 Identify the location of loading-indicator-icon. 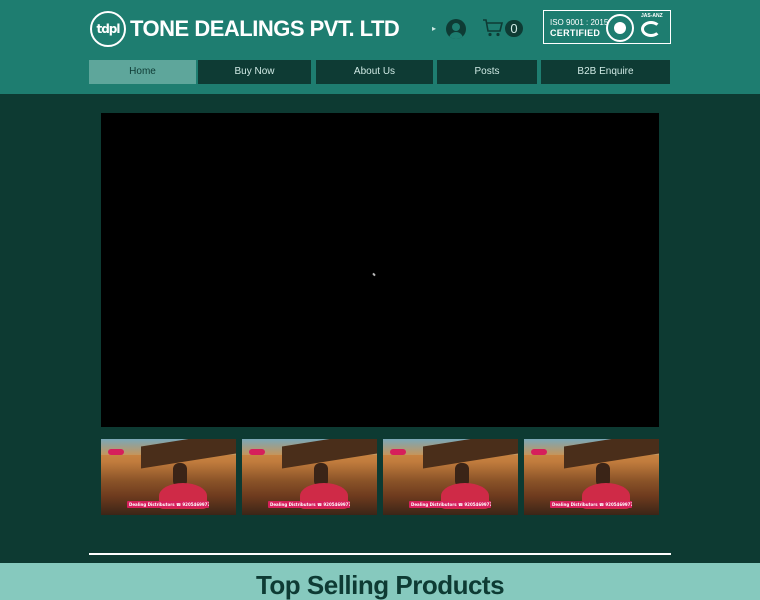
(374, 274).